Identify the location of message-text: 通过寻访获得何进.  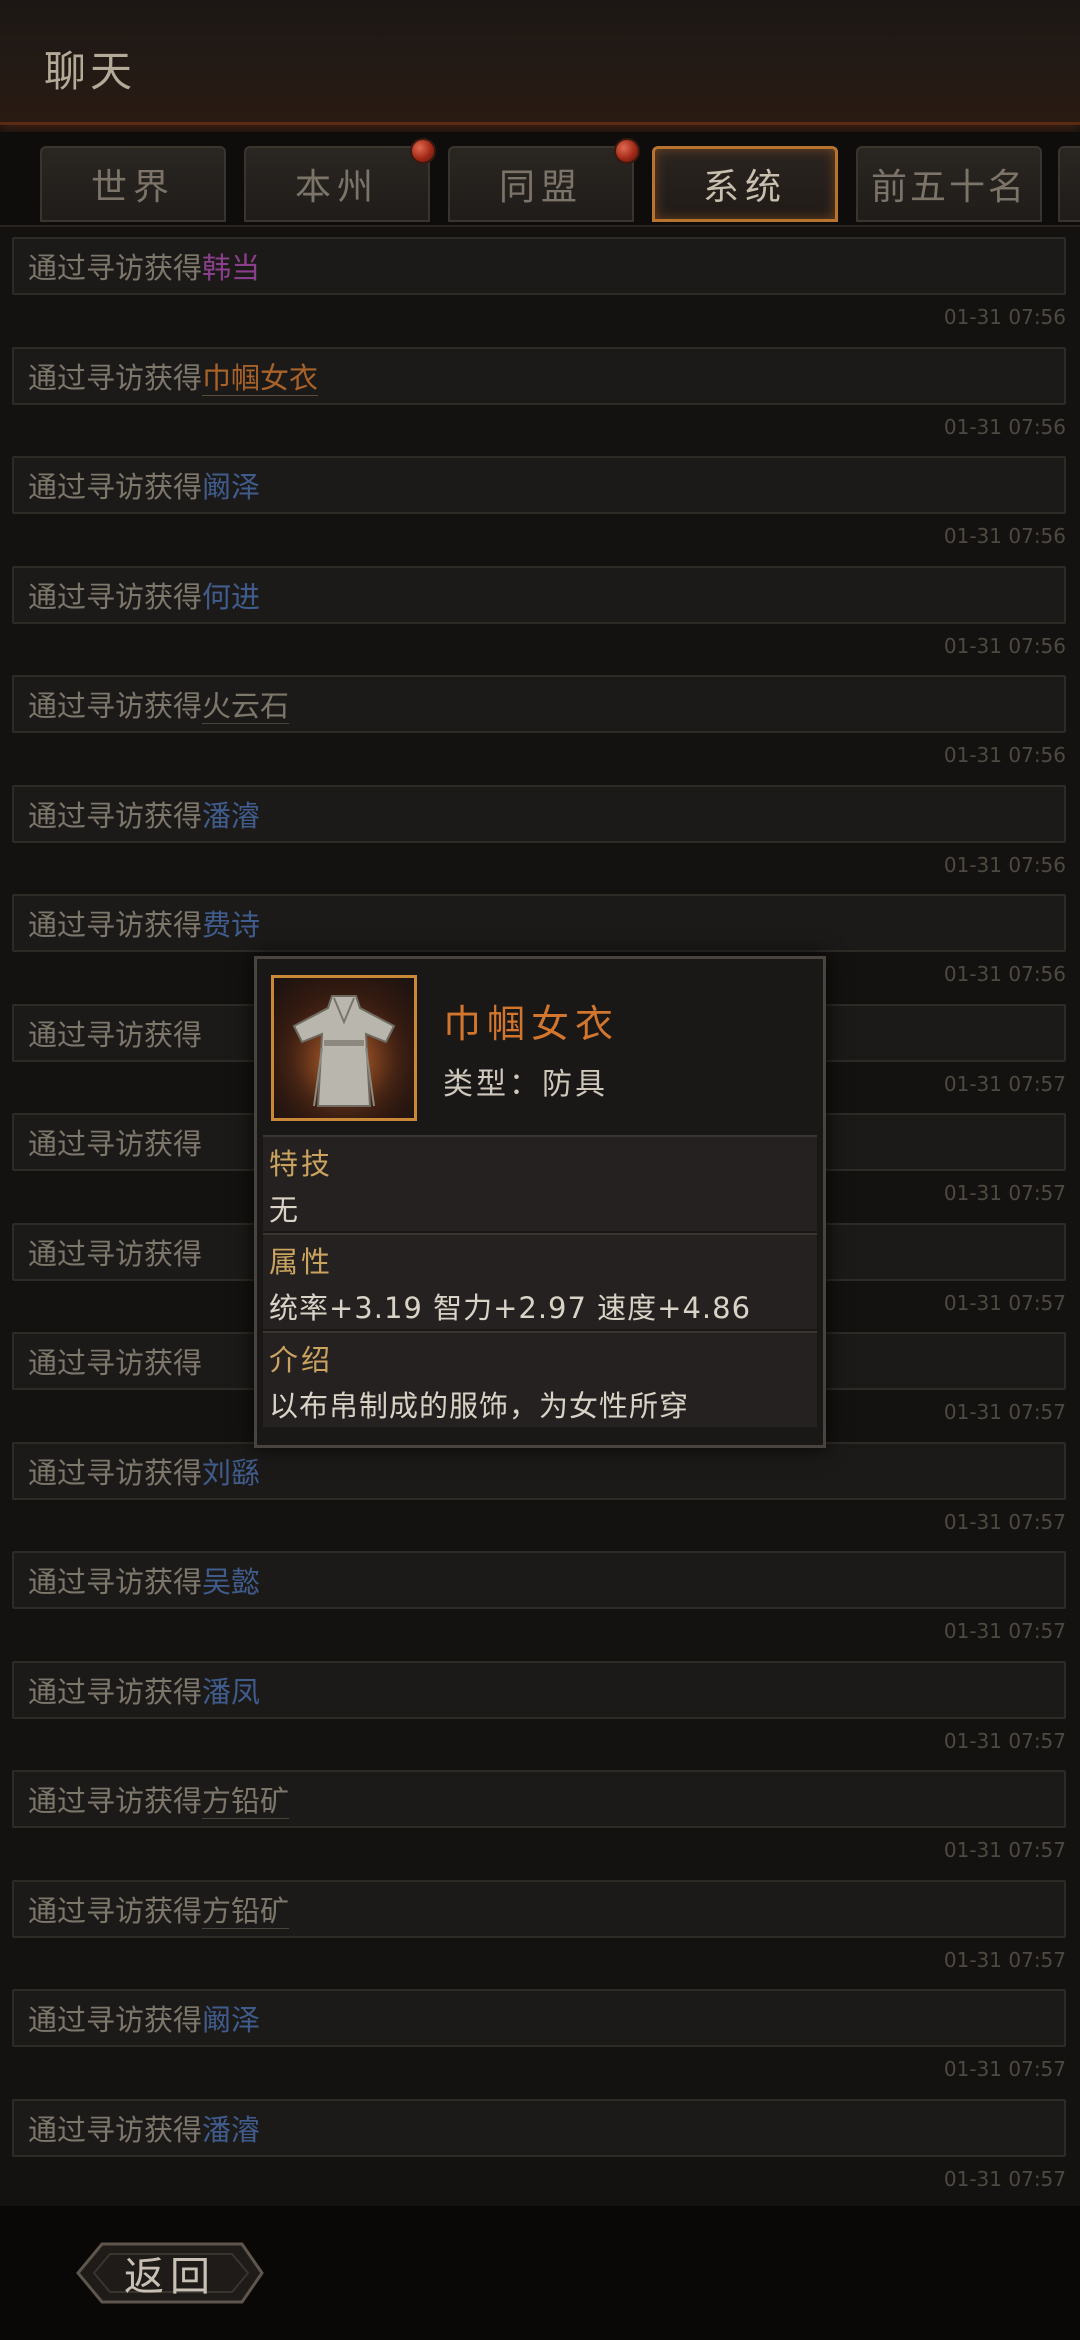
(144, 595).